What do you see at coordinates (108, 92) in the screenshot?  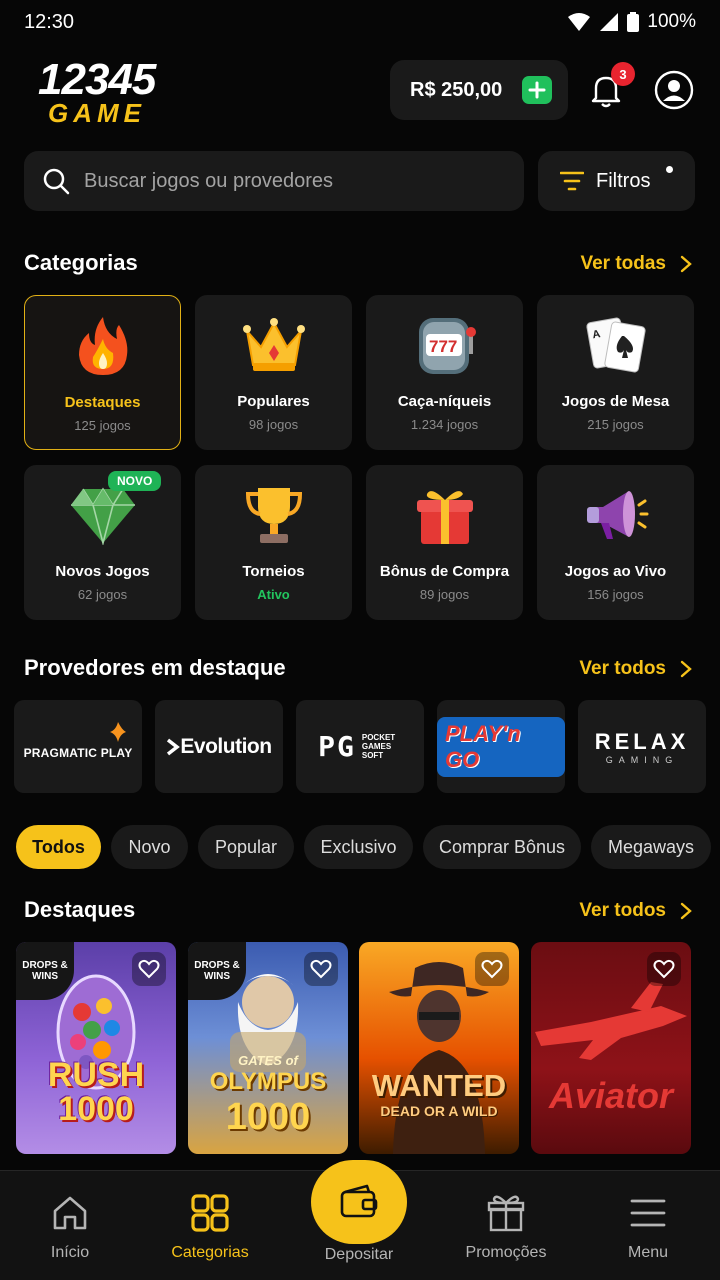 I see `brand-logo: 12345 GAME` at bounding box center [108, 92].